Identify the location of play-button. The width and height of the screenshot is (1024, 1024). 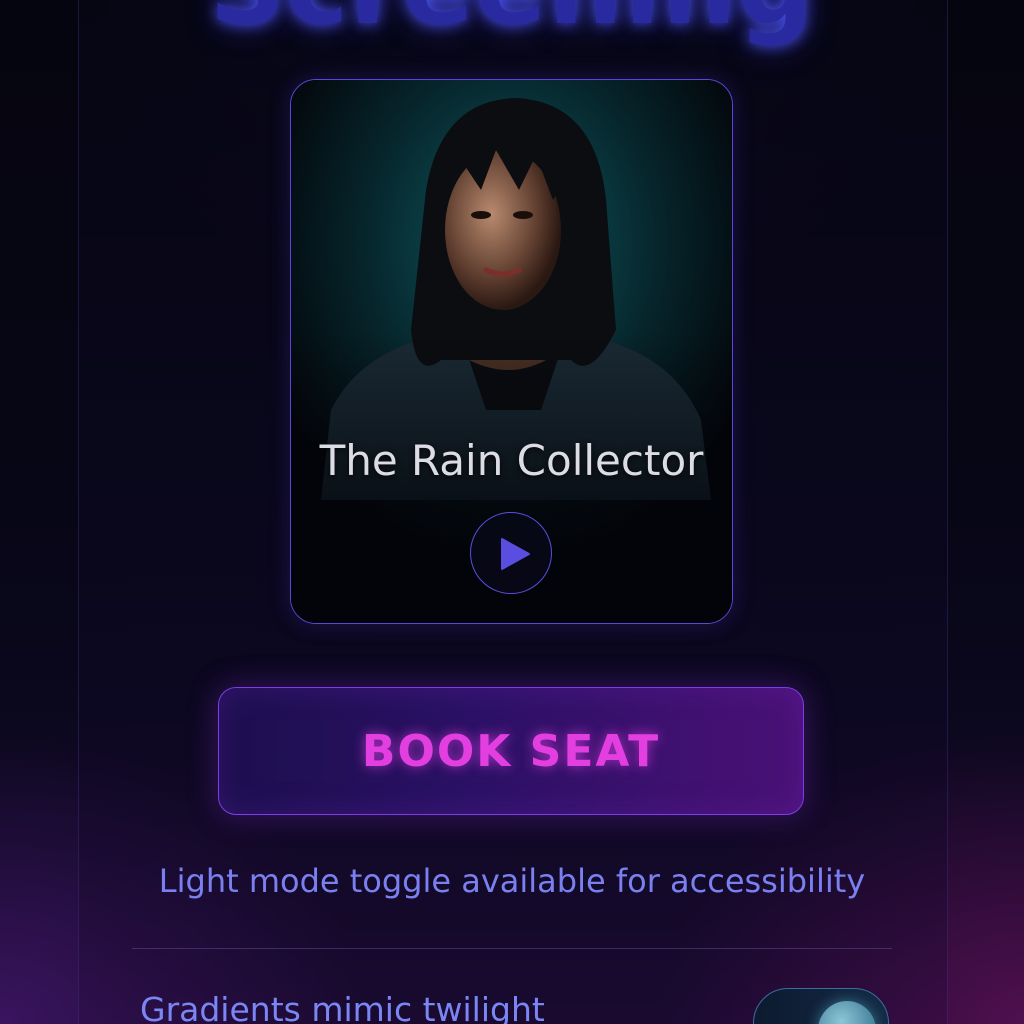
(511, 553).